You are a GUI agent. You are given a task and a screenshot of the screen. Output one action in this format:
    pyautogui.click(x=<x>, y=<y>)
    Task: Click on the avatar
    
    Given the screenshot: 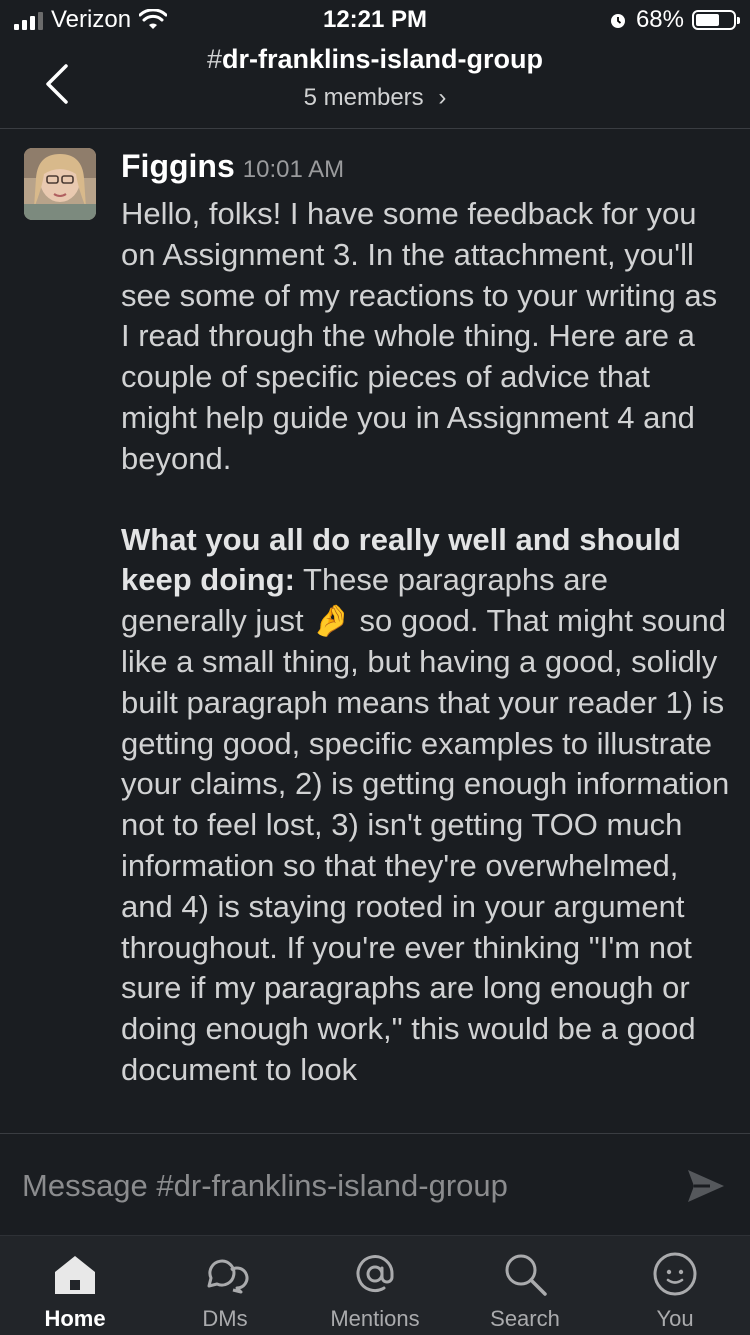 What is the action you would take?
    pyautogui.click(x=60, y=184)
    